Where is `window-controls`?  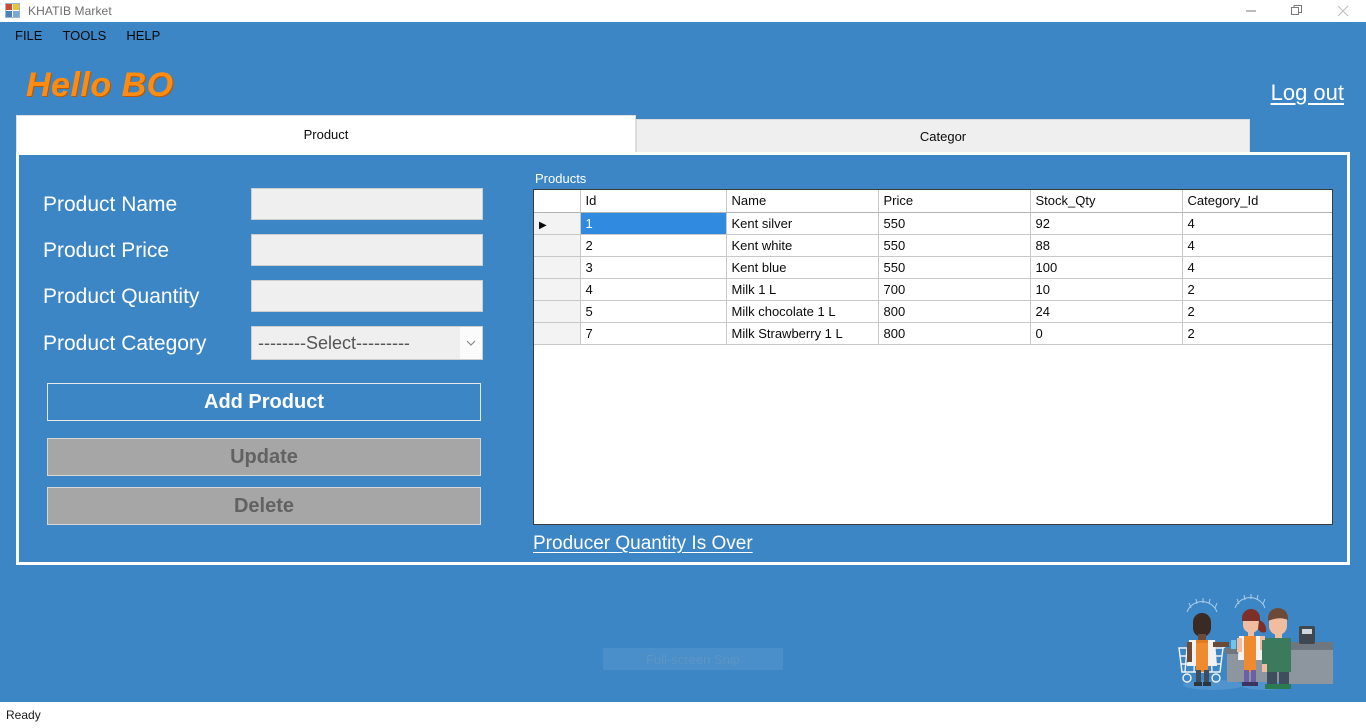
window-controls is located at coordinates (1297, 11).